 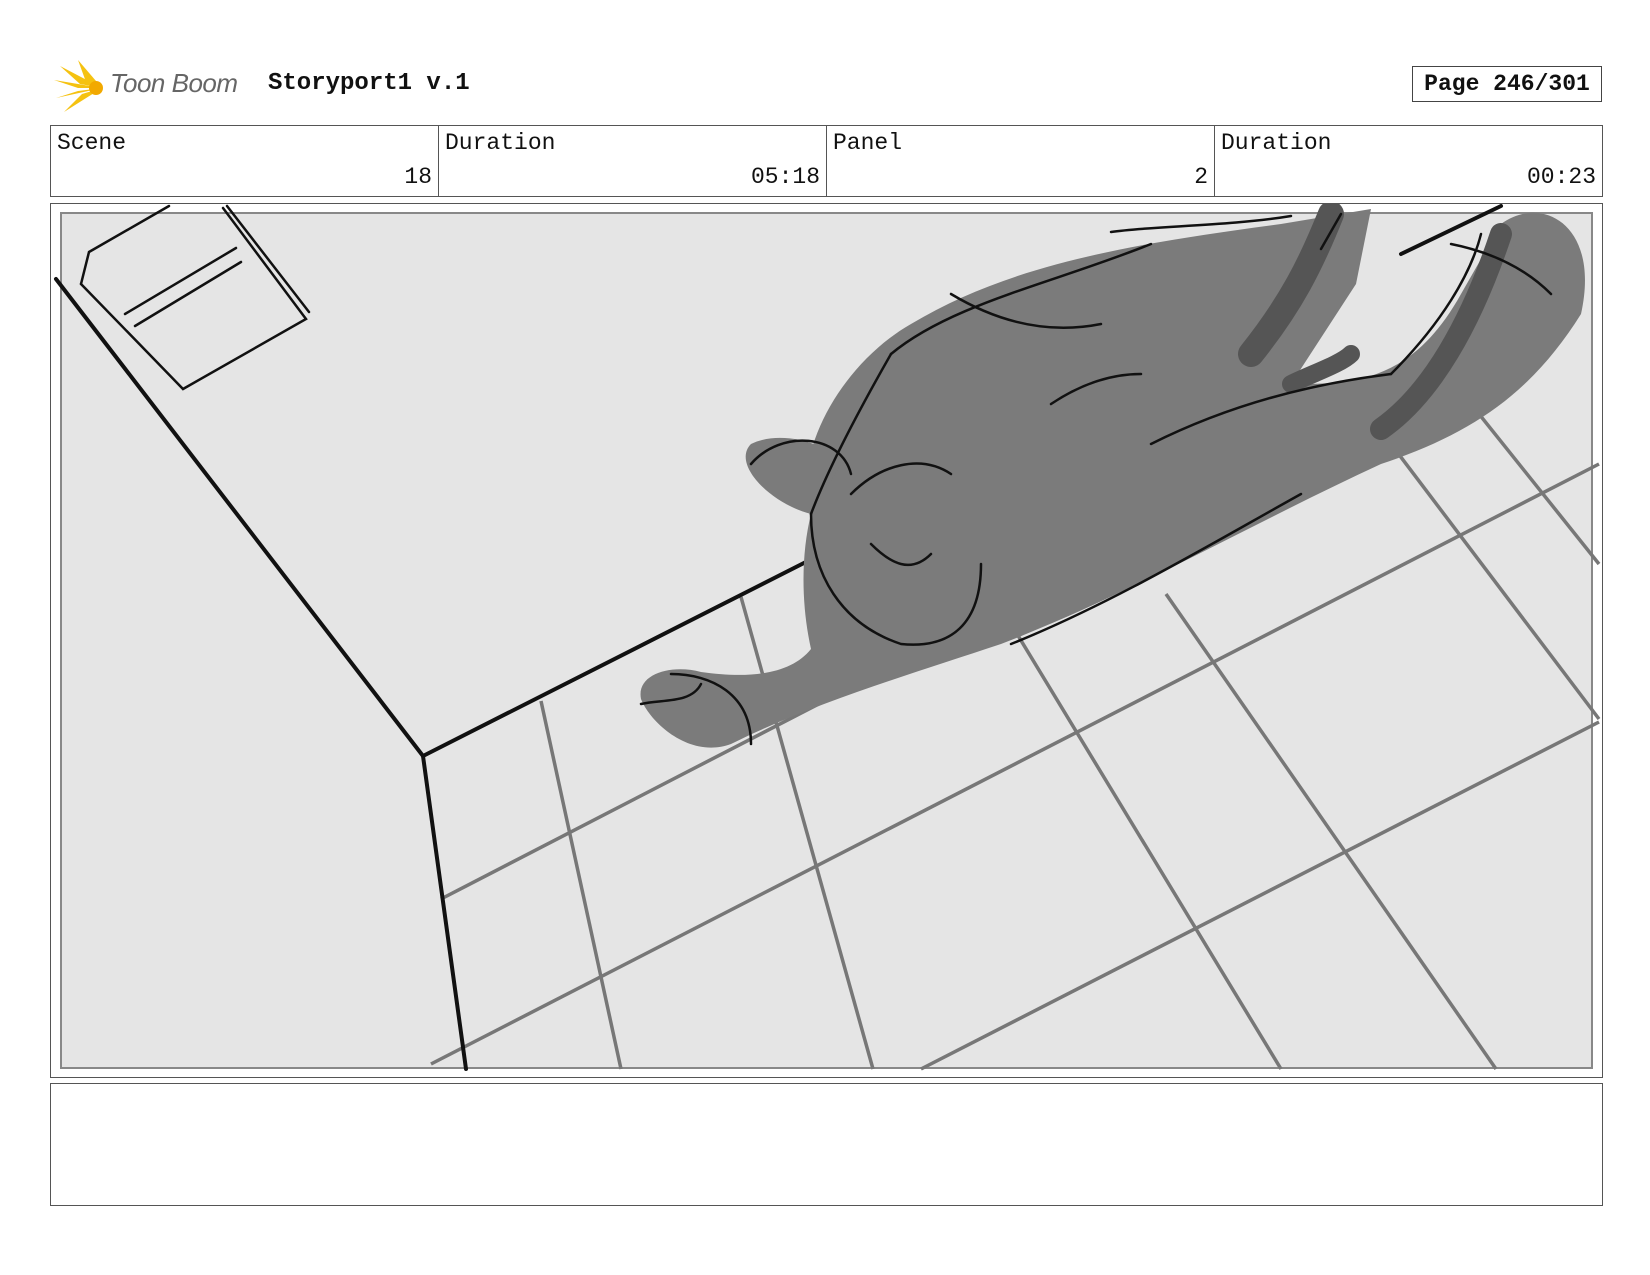 I want to click on panel-cell: Panel 2, so click(x=1021, y=161).